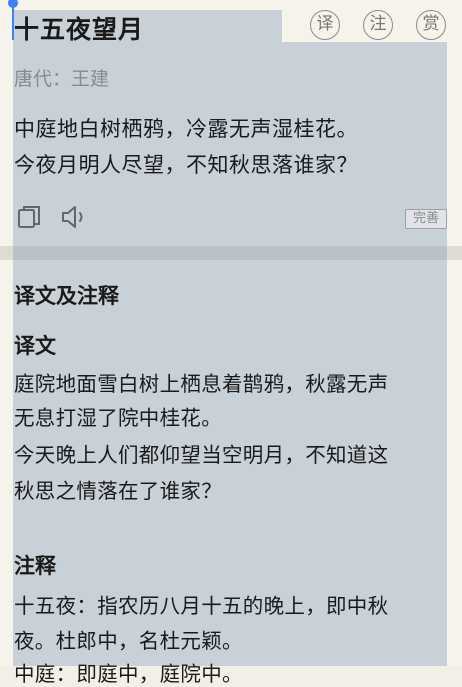 The height and width of the screenshot is (687, 462). I want to click on notes-title: 注释, so click(35, 566).